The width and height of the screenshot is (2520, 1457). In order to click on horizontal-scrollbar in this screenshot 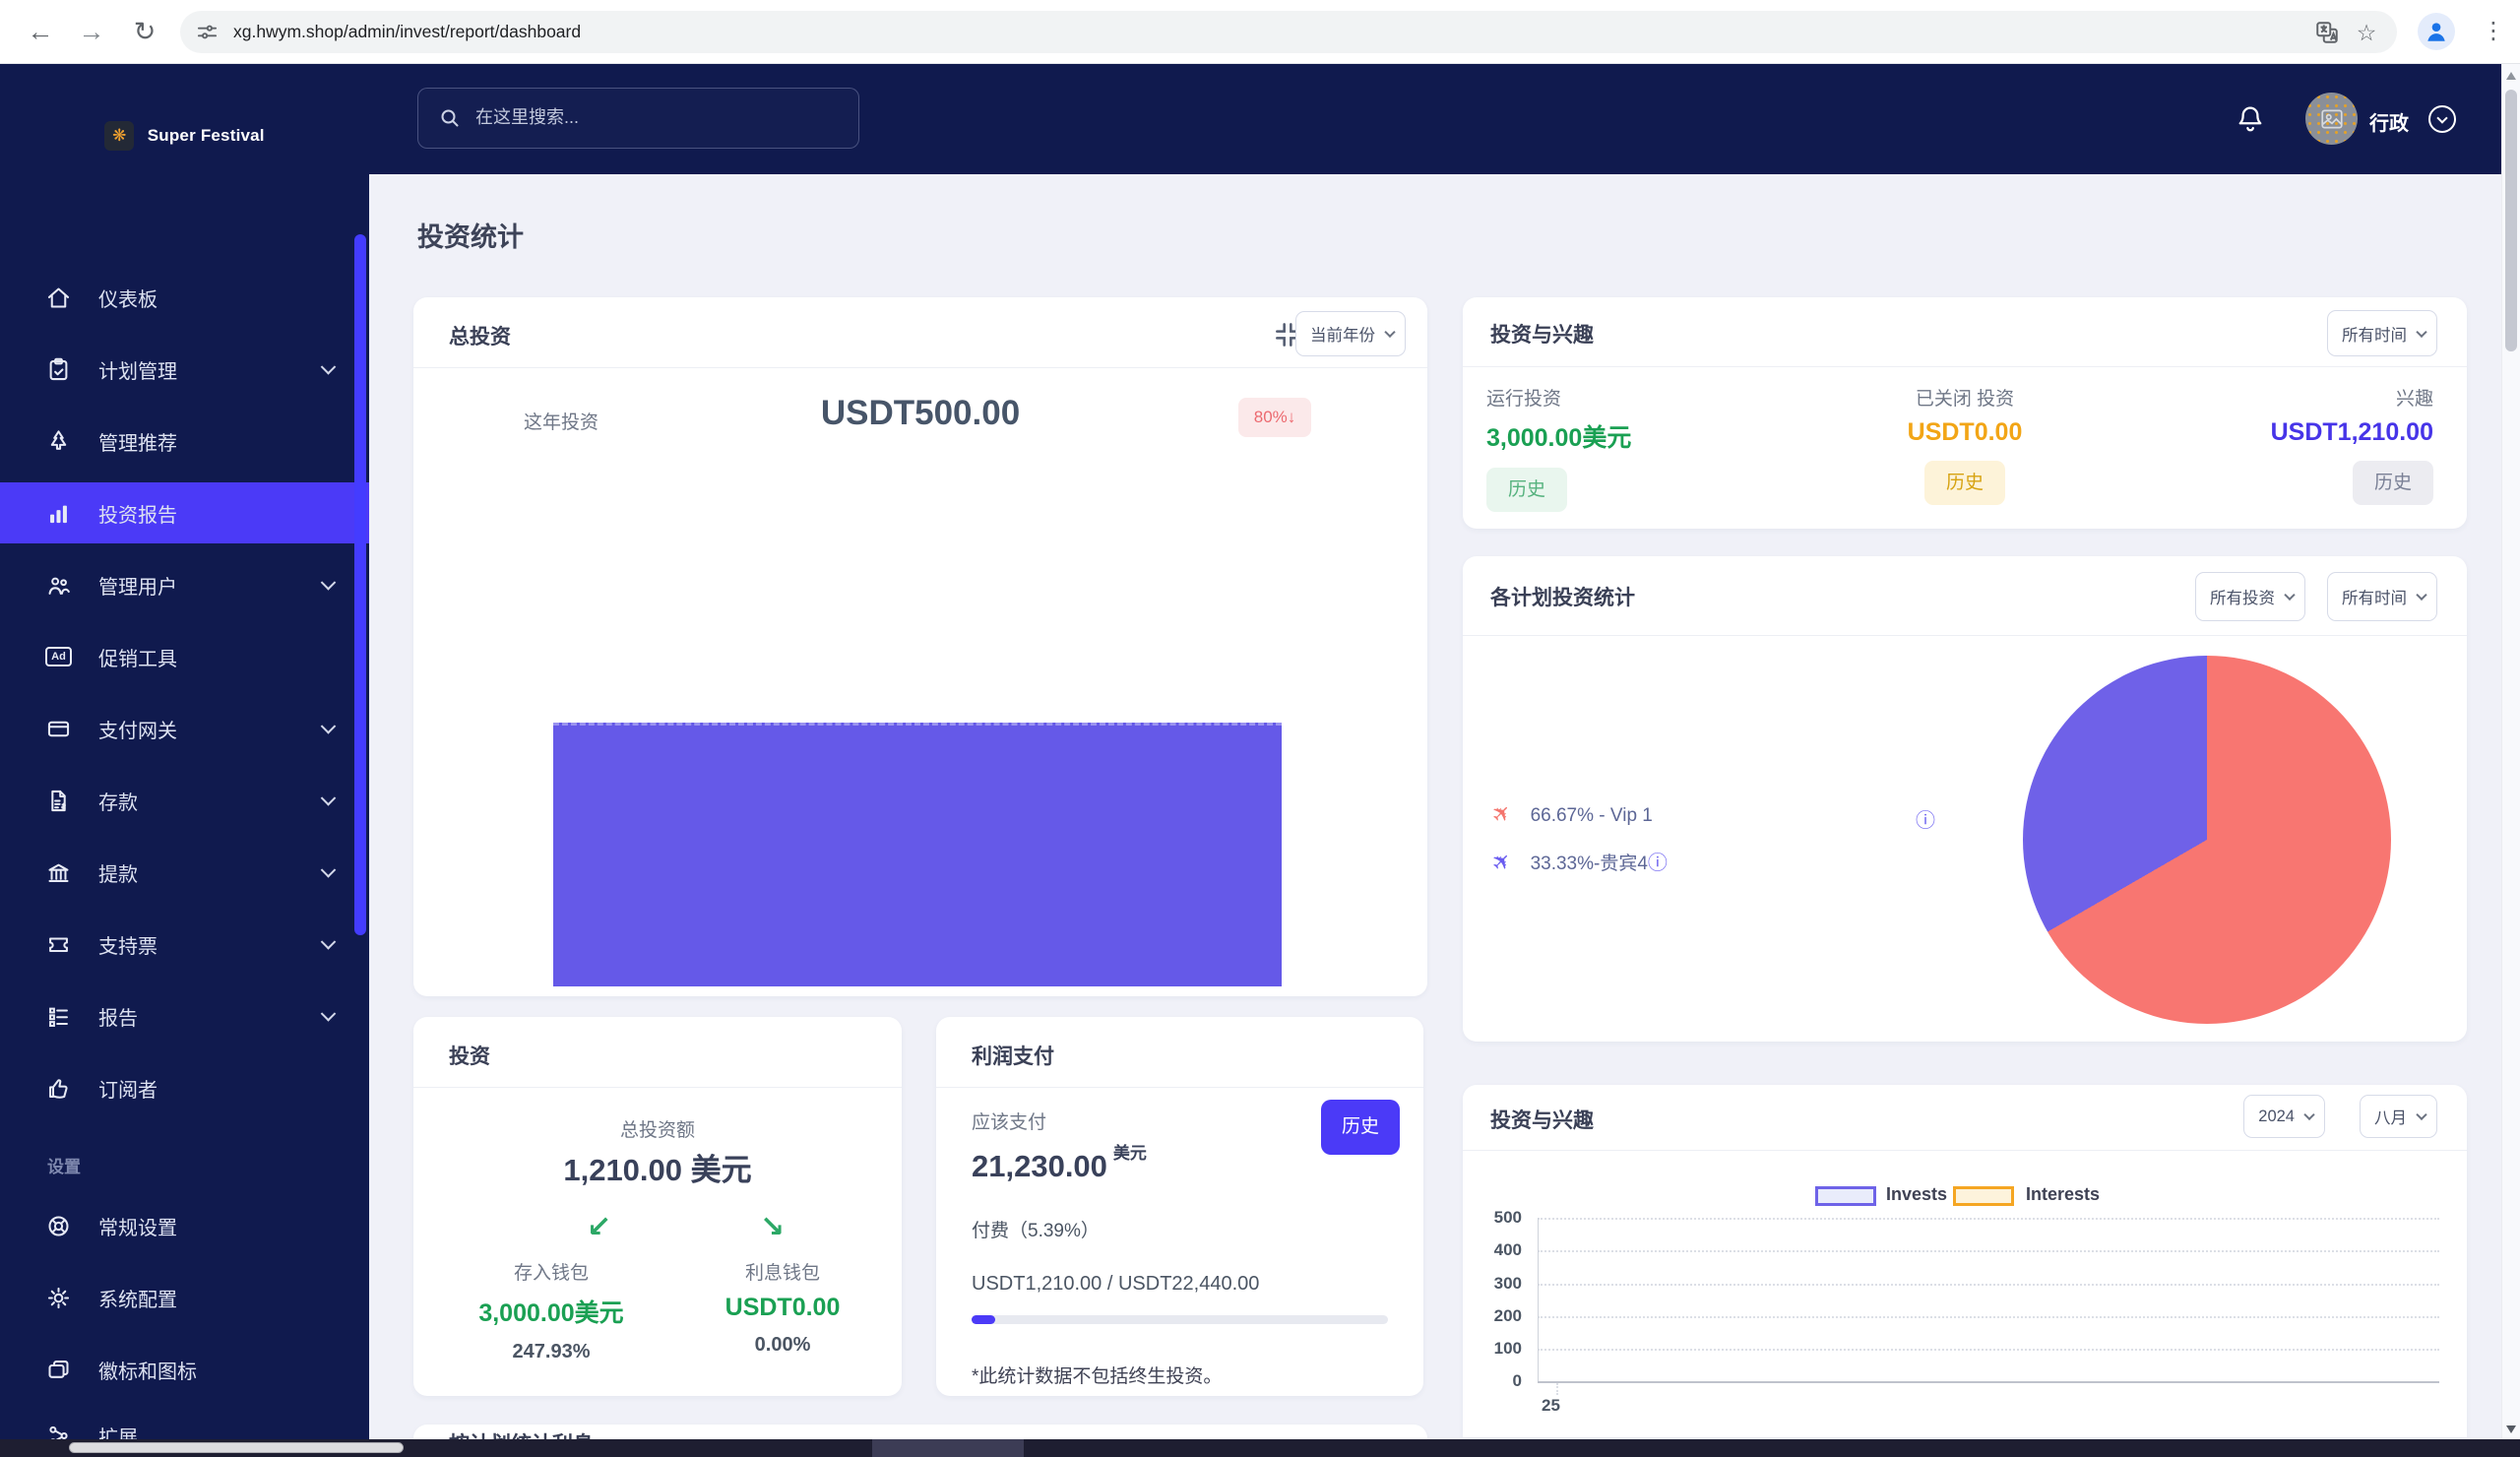, I will do `click(1260, 1448)`.